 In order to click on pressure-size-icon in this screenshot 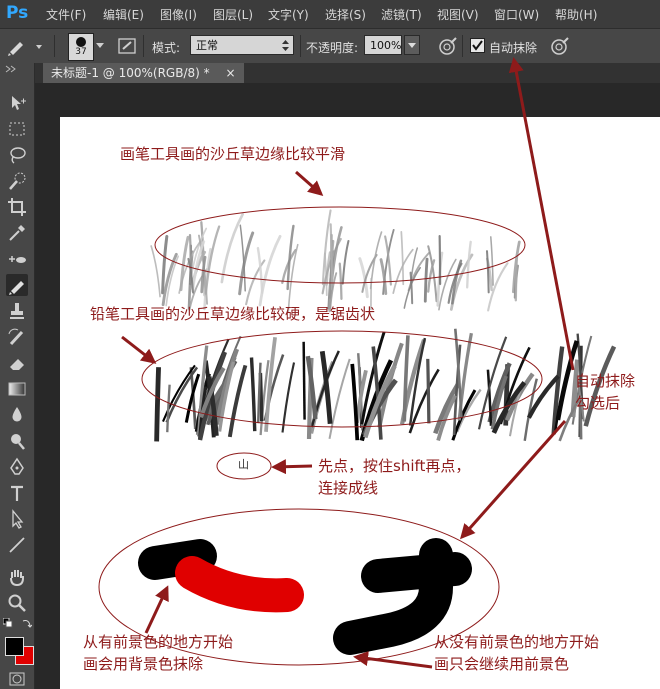, I will do `click(559, 47)`.